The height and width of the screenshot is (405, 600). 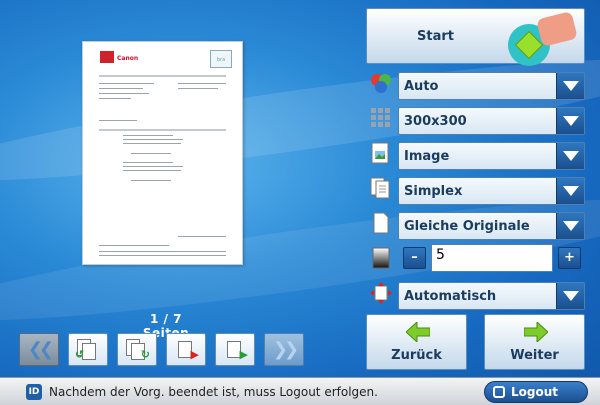 I want to click on sides-value: Simplex, so click(x=433, y=191).